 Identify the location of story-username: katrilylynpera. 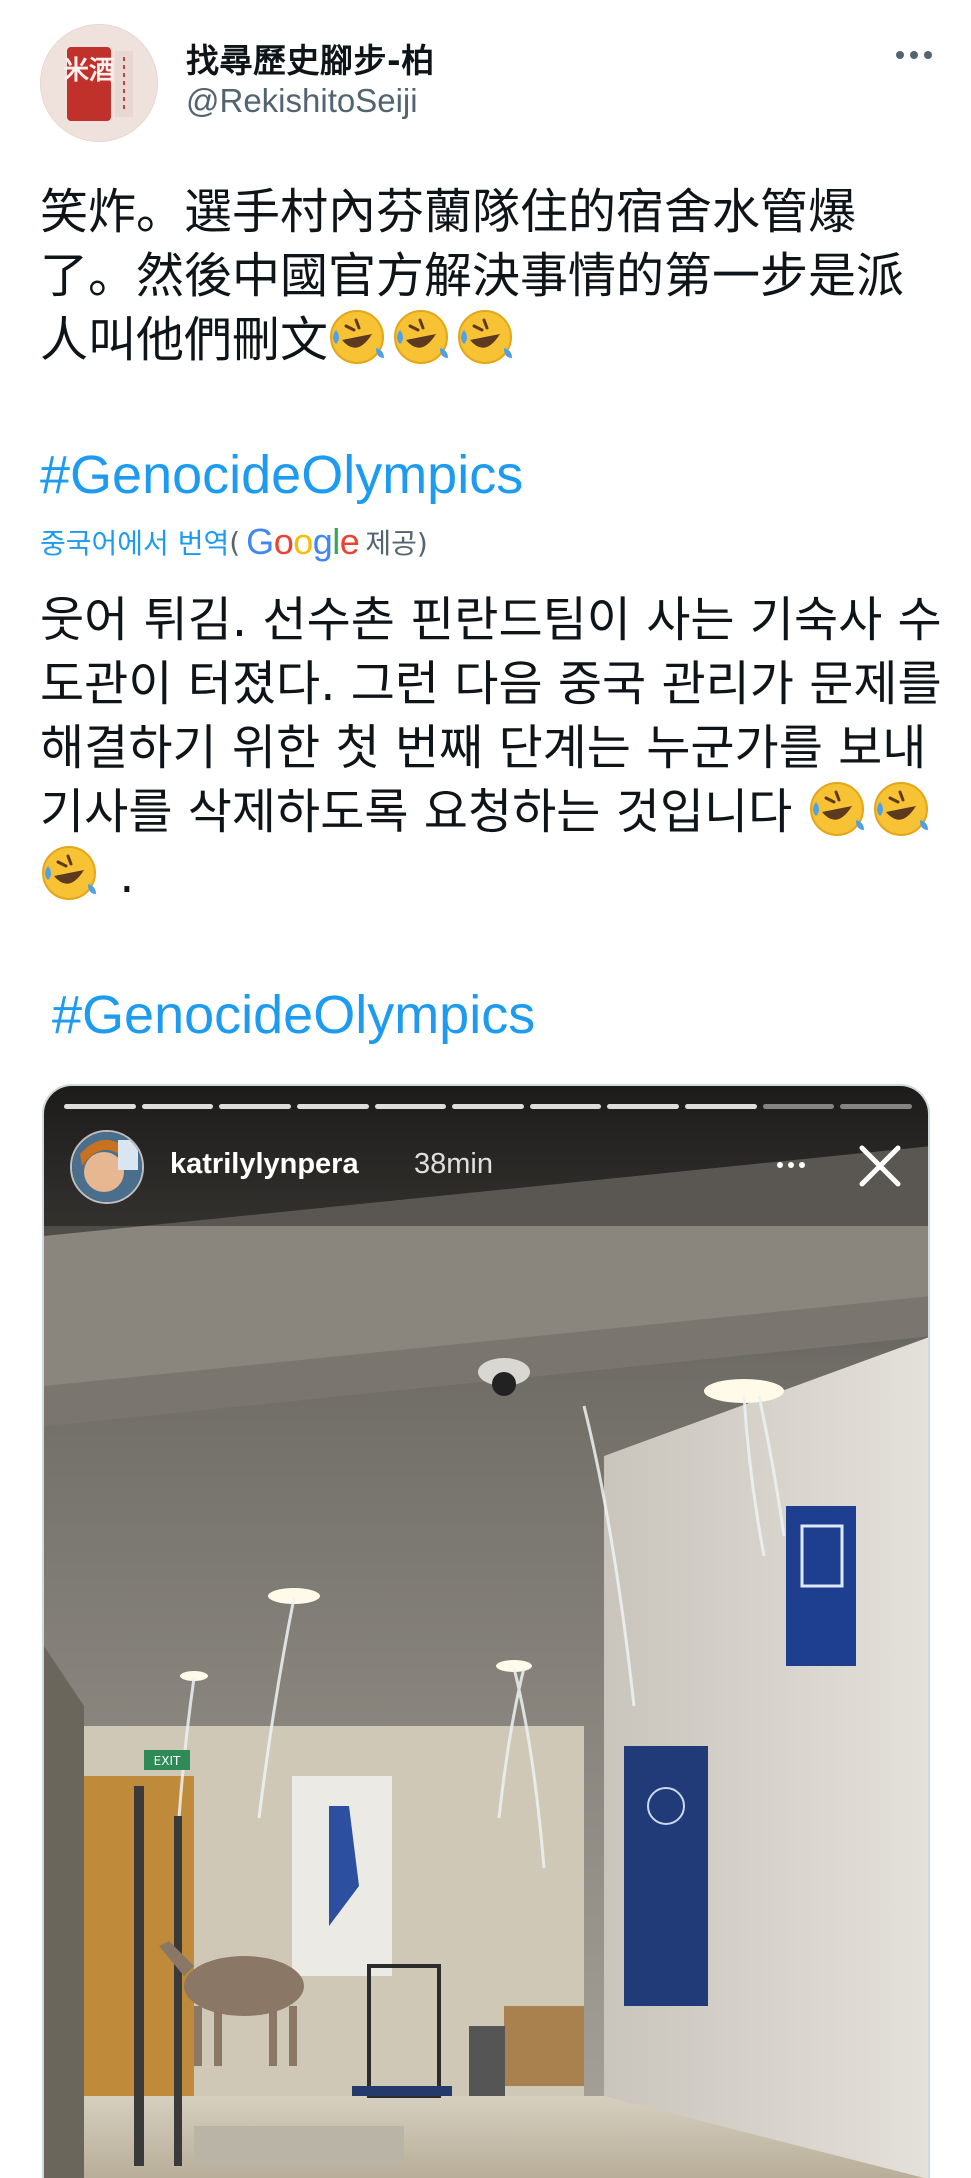
(264, 1164).